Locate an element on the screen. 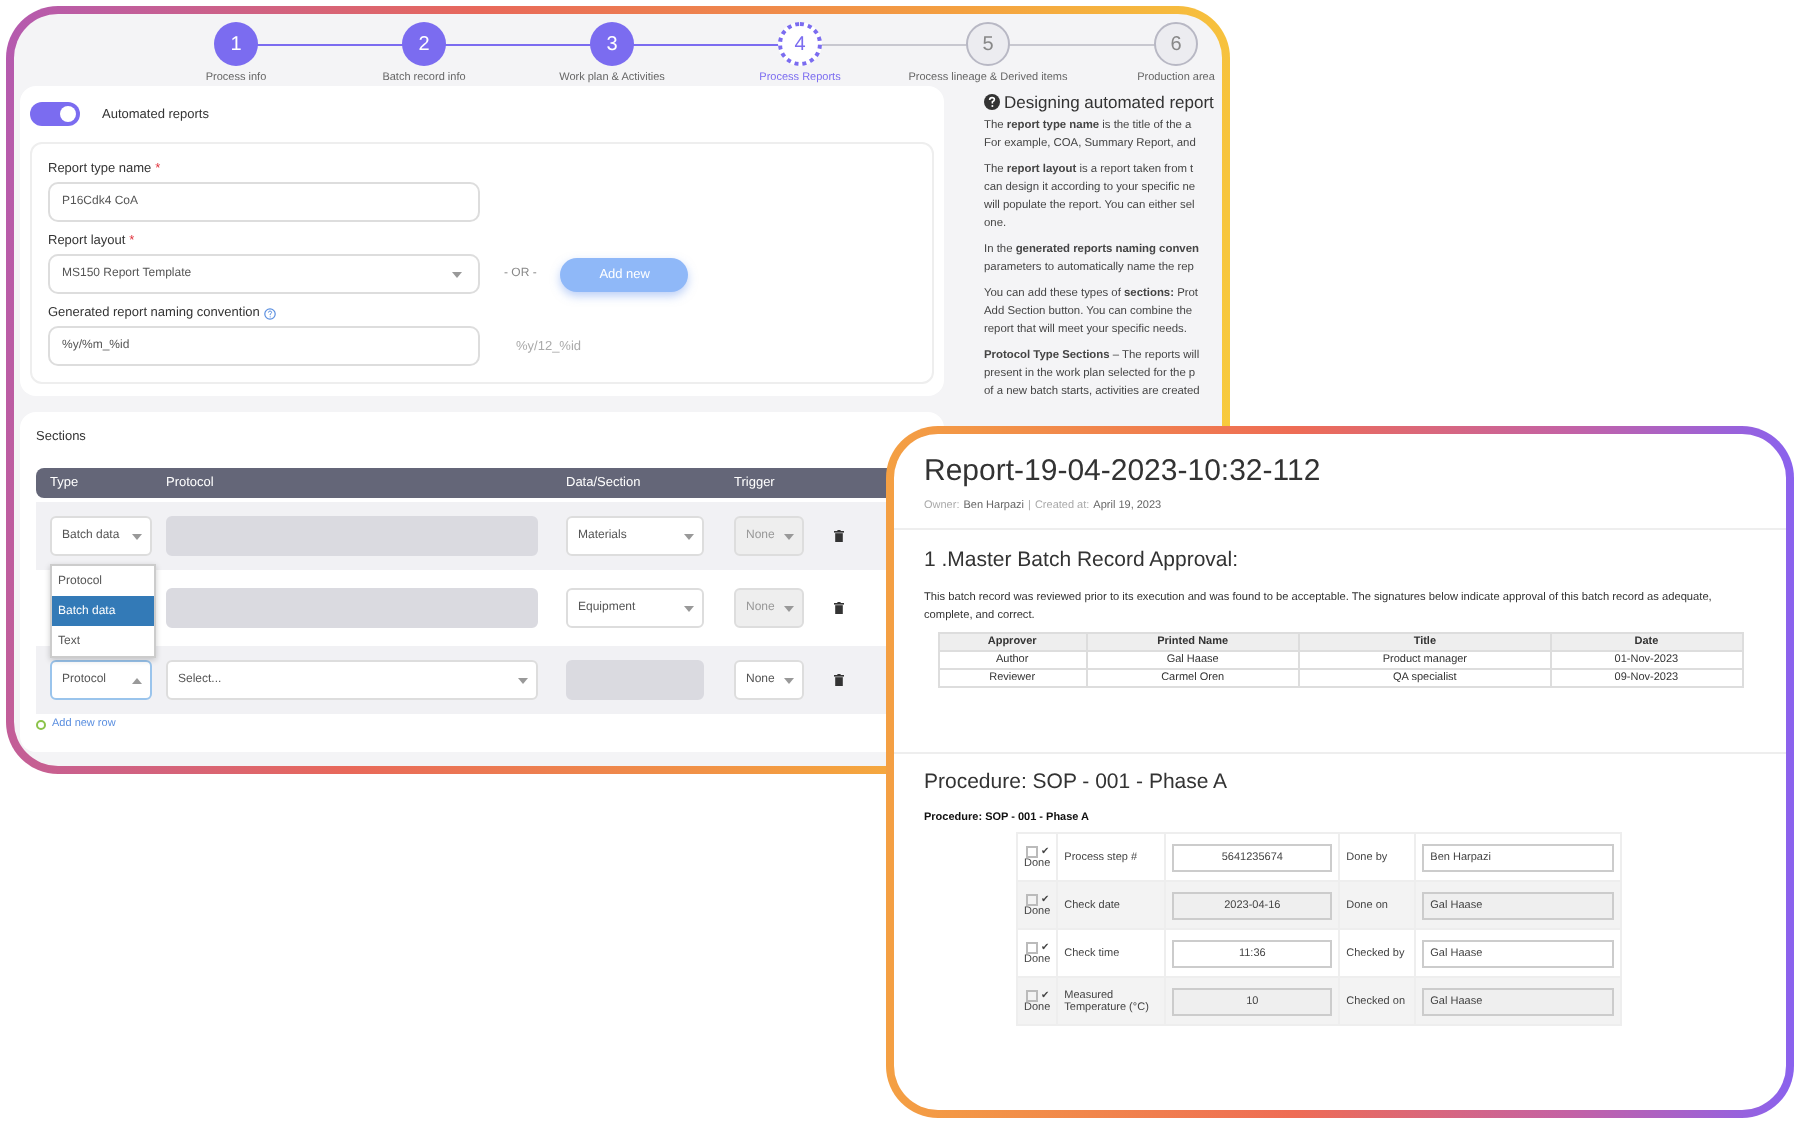 The width and height of the screenshot is (1798, 1122). step-circle: 3 is located at coordinates (612, 44).